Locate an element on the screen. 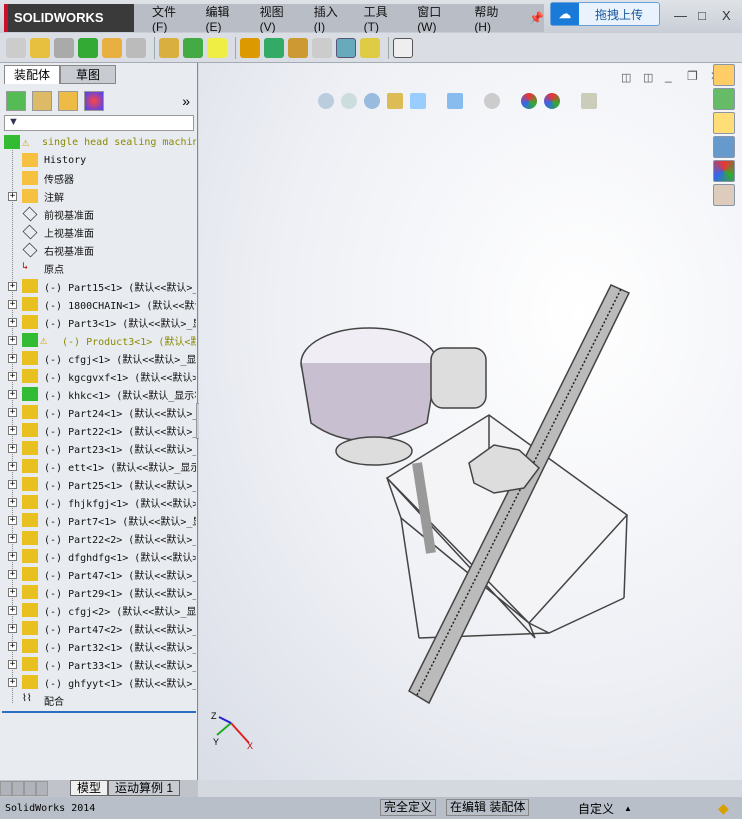 This screenshot has width=742, height=819. first-tab-button is located at coordinates (6, 788).